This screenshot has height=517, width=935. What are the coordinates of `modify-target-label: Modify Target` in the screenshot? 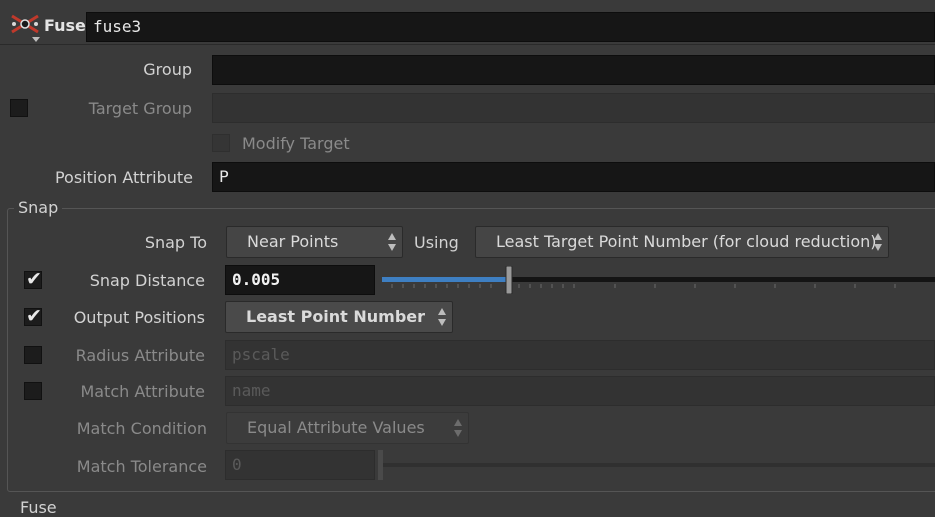 It's located at (296, 143).